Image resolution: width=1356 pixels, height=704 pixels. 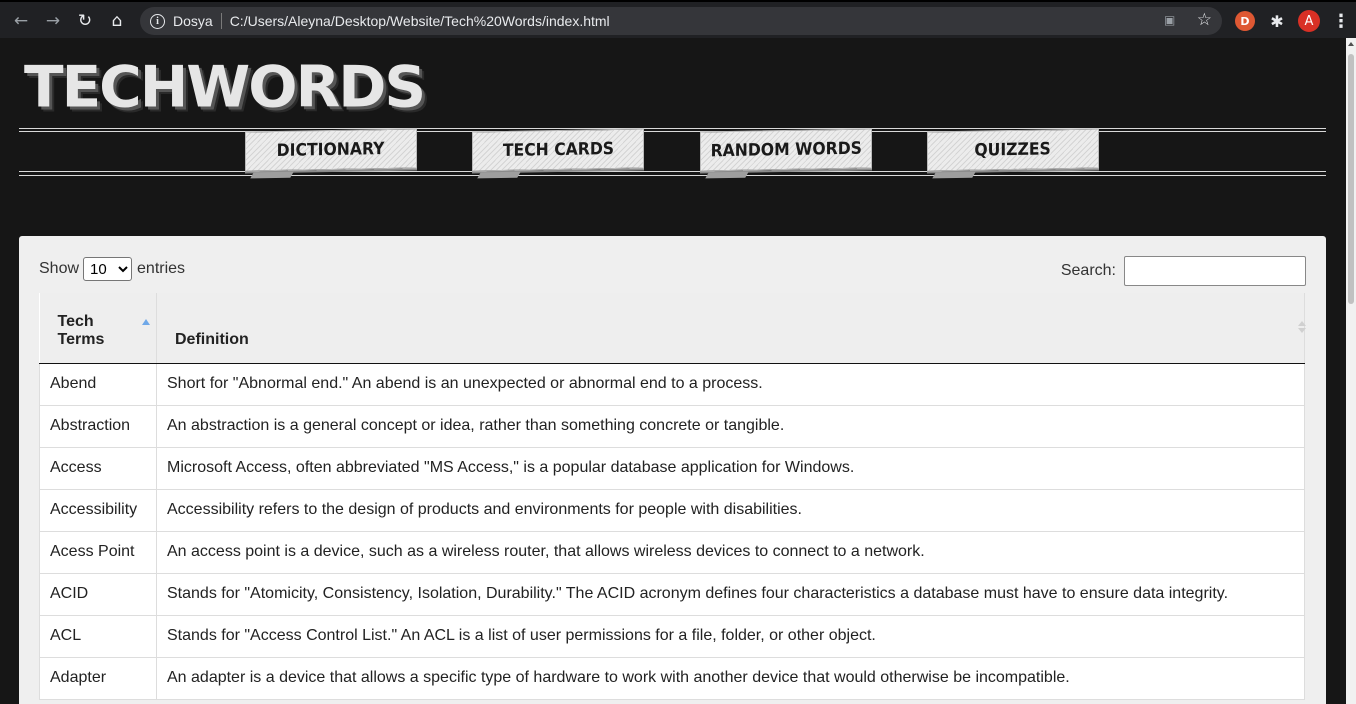 I want to click on table-search: Search:, so click(x=1183, y=271).